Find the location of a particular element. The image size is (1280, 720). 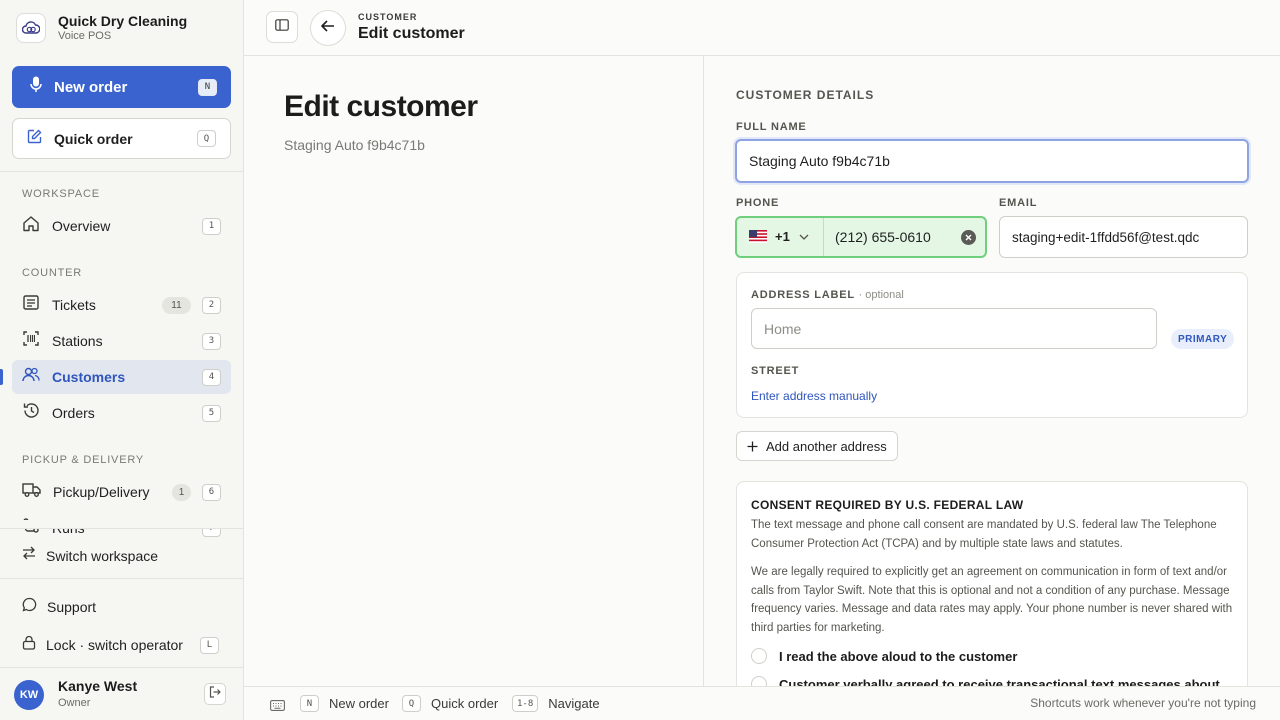

top-bar: CUSTOMER Edit customer is located at coordinates (762, 28).